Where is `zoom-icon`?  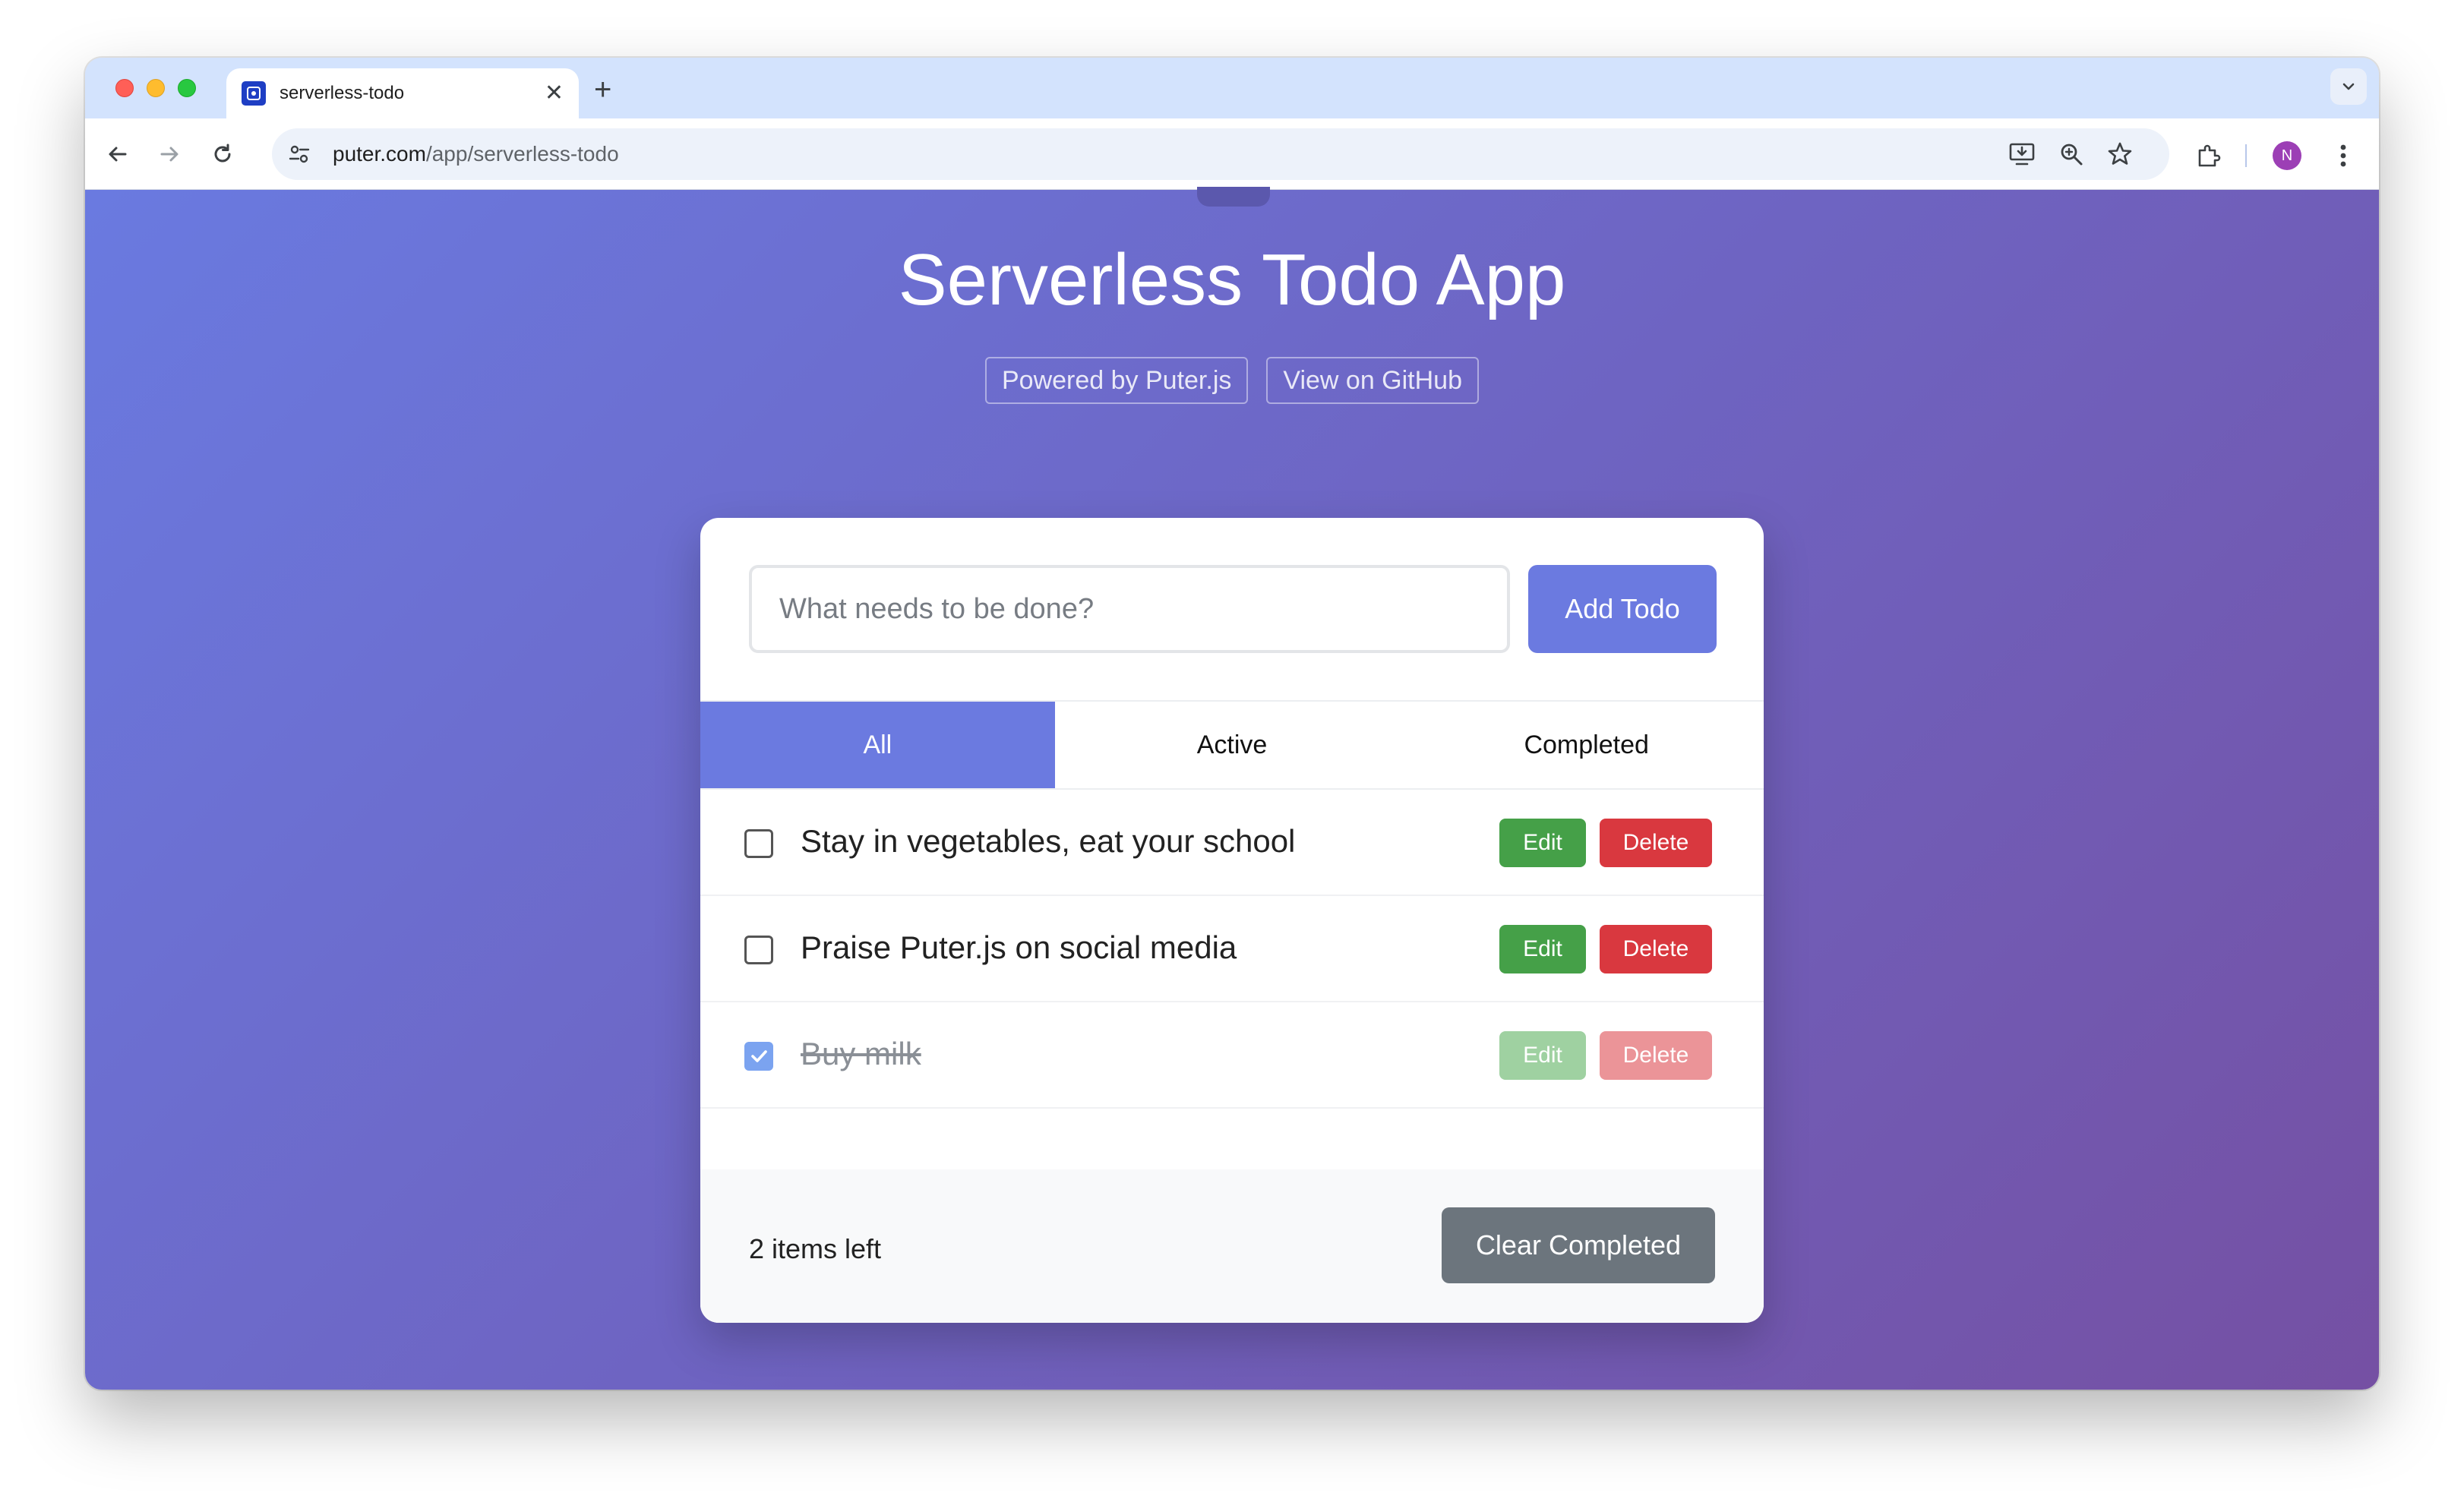
zoom-icon is located at coordinates (2071, 156).